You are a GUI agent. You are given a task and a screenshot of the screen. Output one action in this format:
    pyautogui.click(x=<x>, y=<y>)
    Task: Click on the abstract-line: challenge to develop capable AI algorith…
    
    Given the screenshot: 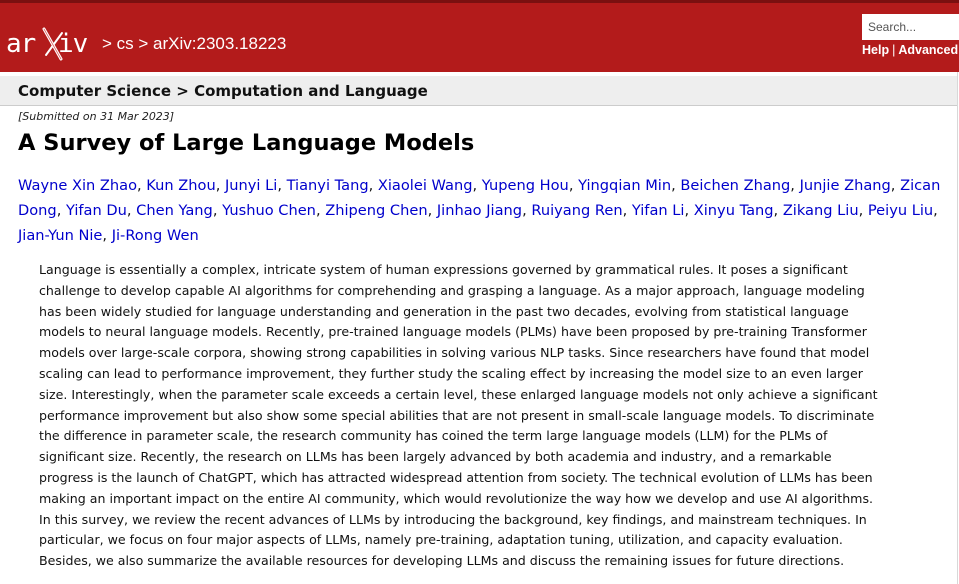 What is the action you would take?
    pyautogui.click(x=452, y=290)
    